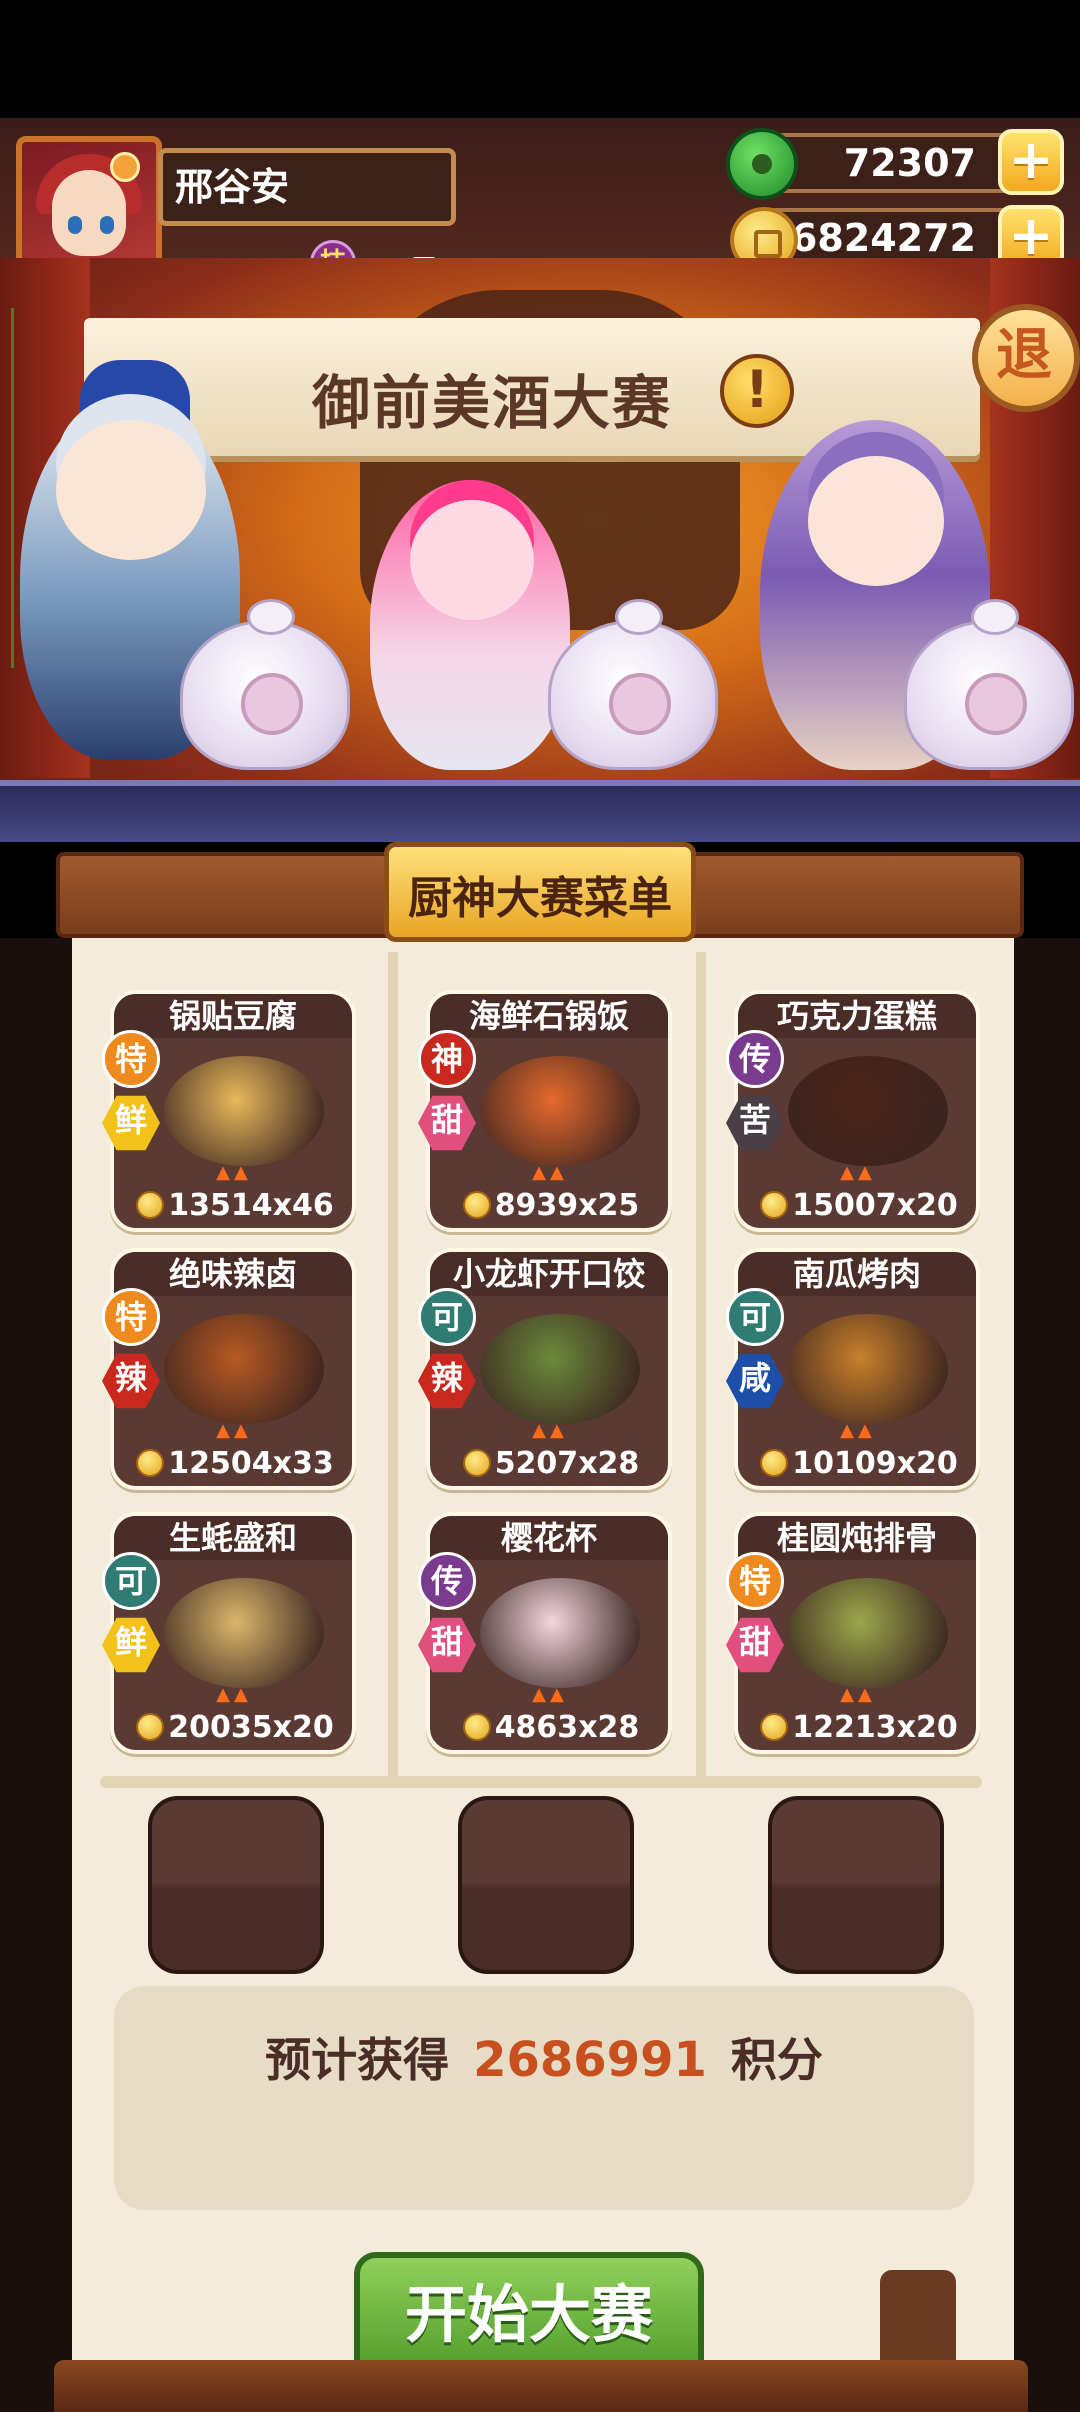 The image size is (1080, 2412). I want to click on dish-price: 10109, so click(844, 1463).